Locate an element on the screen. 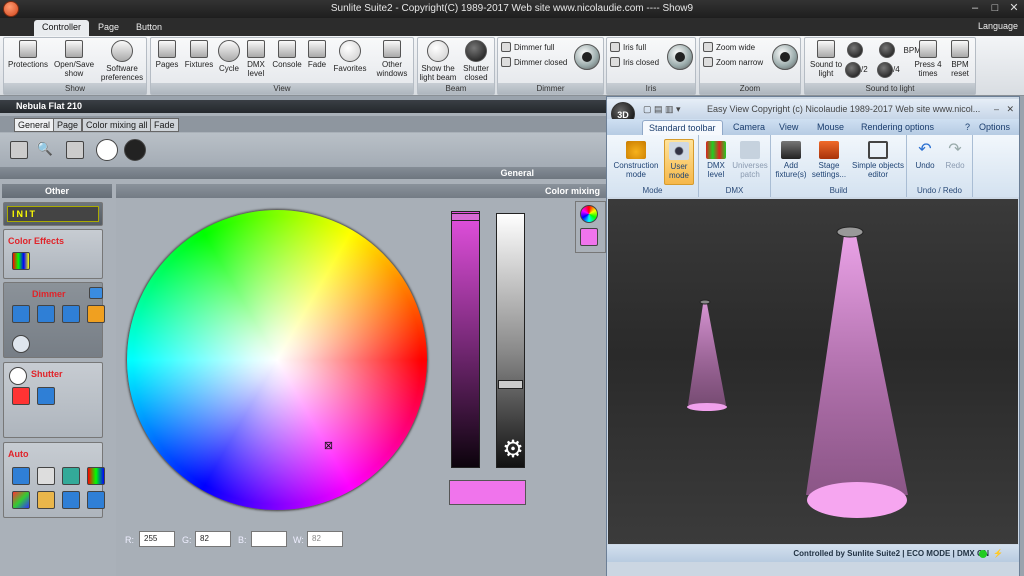  zoom-narrow-button: Zoom narrow is located at coordinates (733, 62).